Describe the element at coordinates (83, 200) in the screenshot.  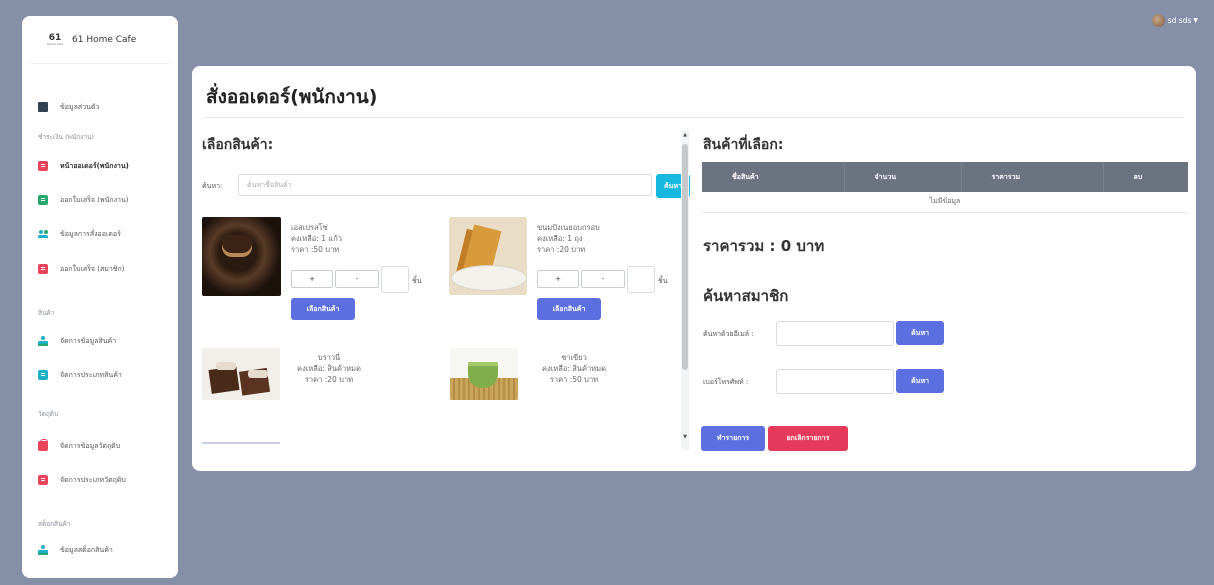
I see `sidebar-item-receipt-staff: ออกใบเสร็จ (พนักงาน)` at that location.